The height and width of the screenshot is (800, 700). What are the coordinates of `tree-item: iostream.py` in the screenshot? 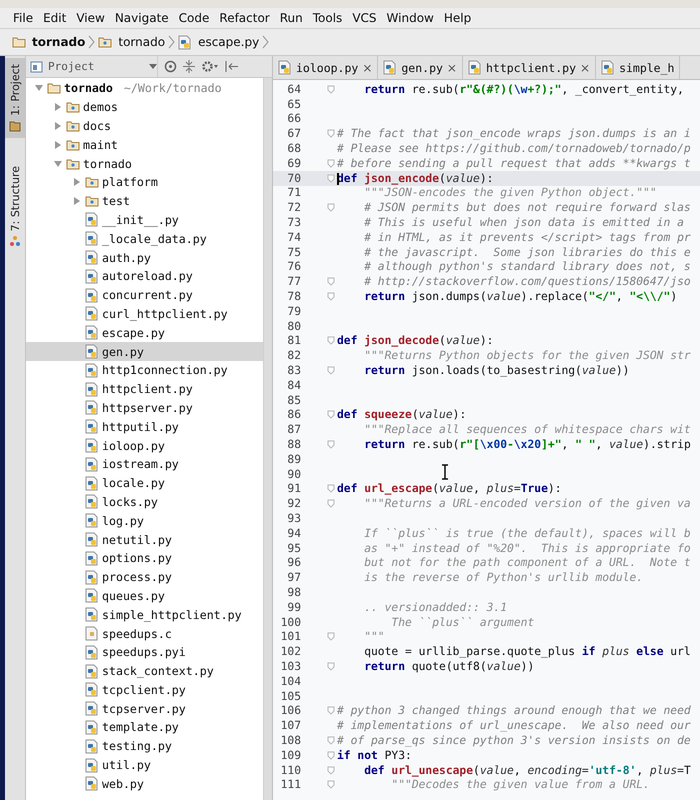 It's located at (144, 464).